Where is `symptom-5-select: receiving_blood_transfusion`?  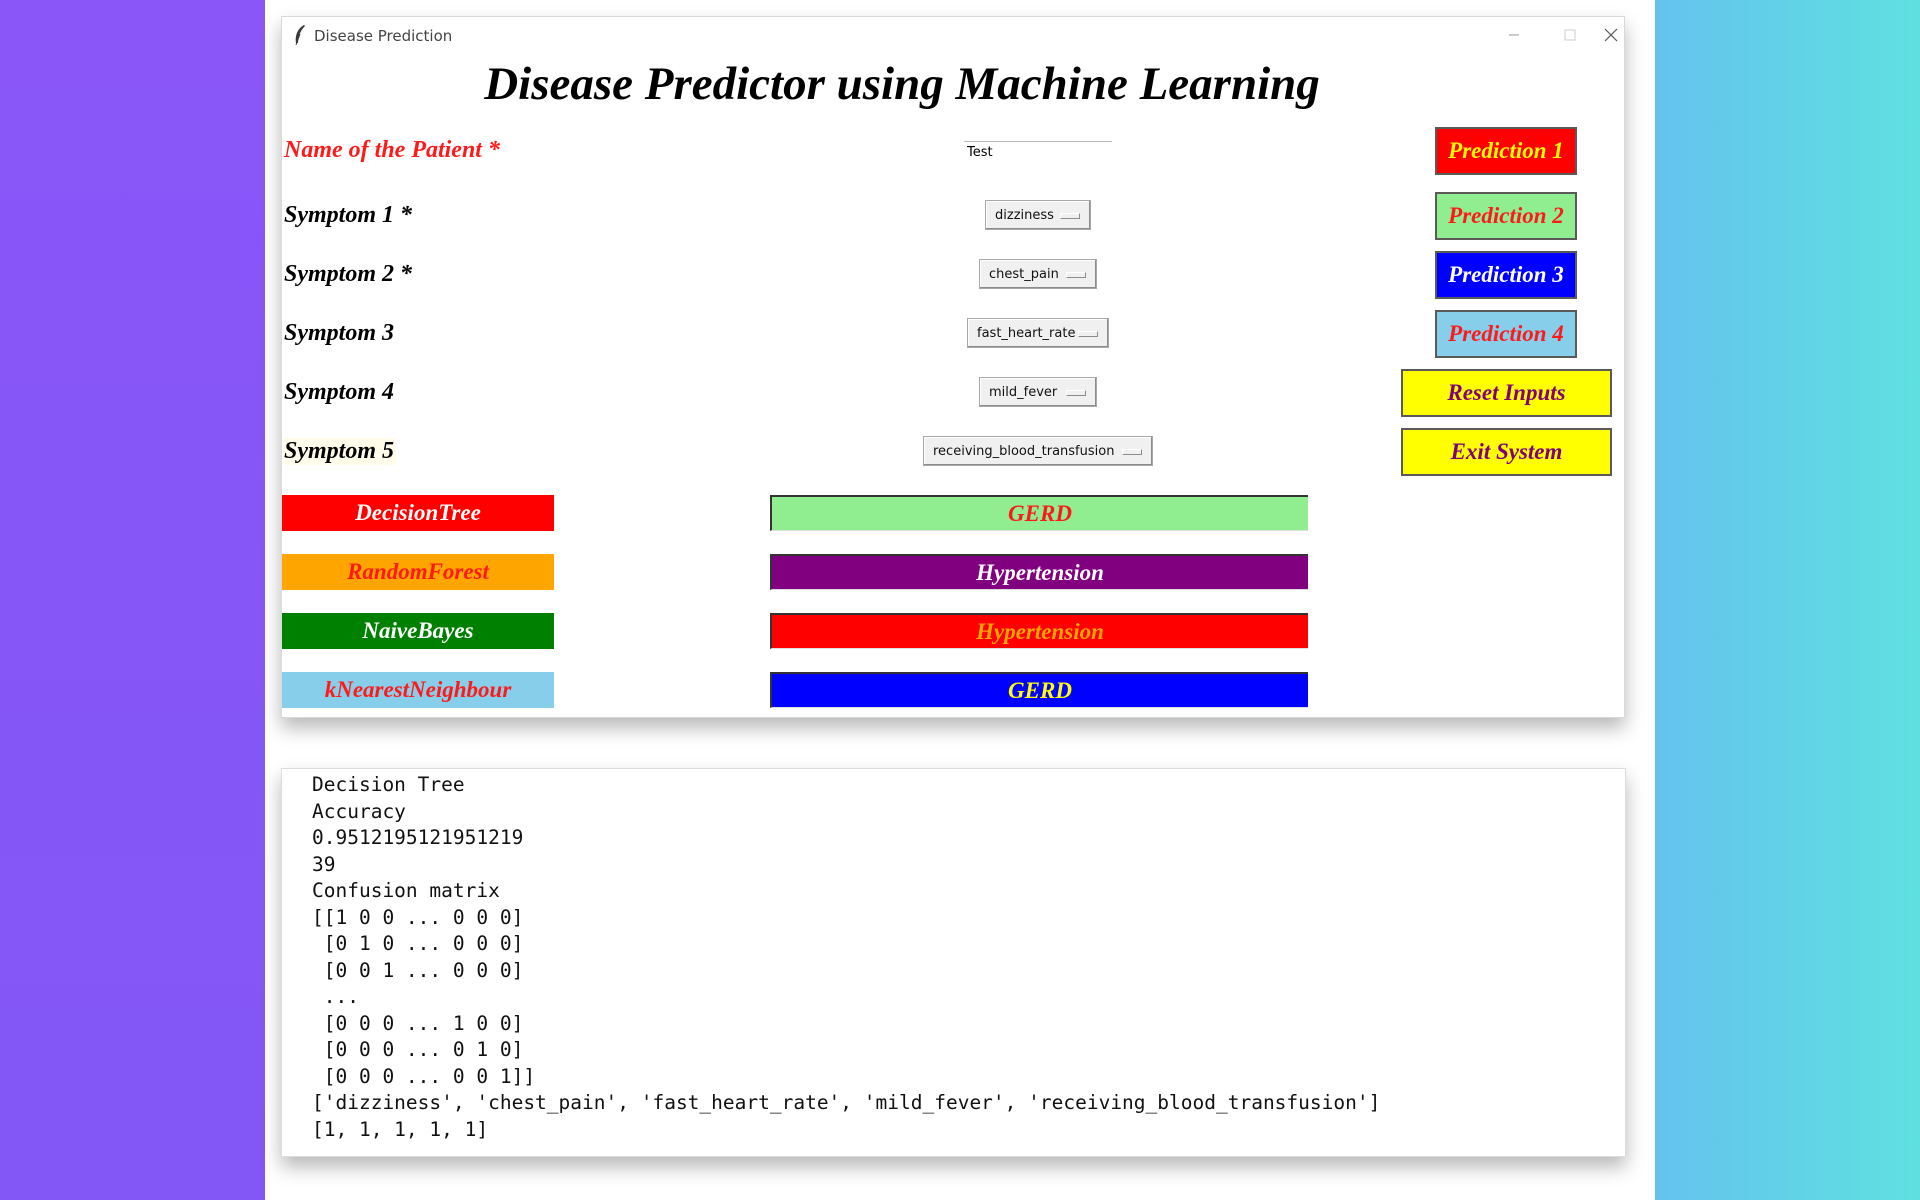 symptom-5-select: receiving_blood_transfusion is located at coordinates (1038, 451).